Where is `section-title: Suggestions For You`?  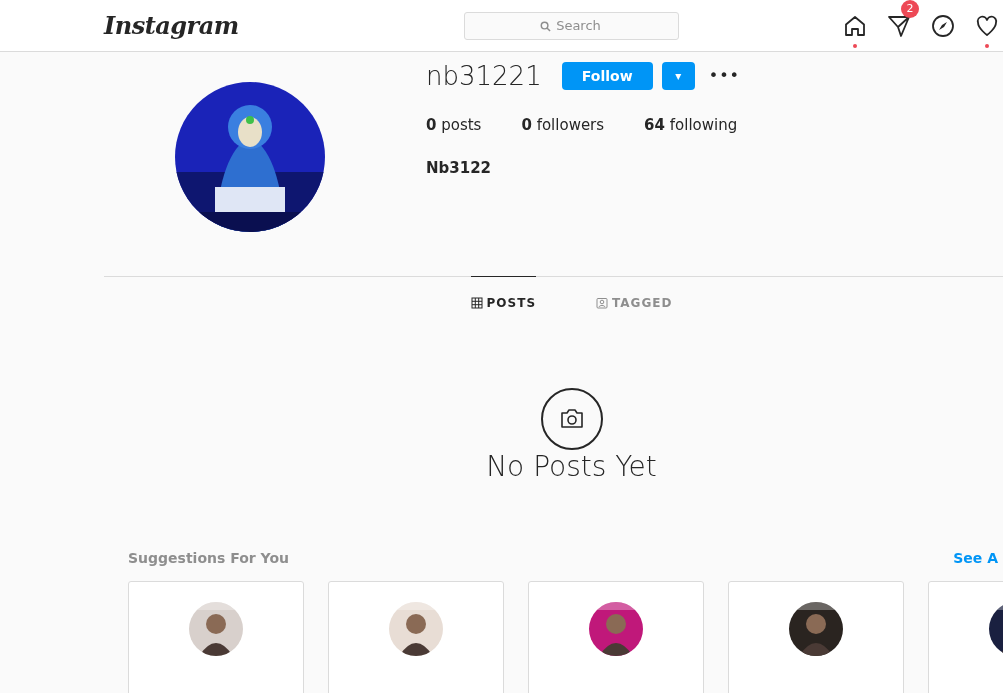 section-title: Suggestions For You is located at coordinates (209, 558).